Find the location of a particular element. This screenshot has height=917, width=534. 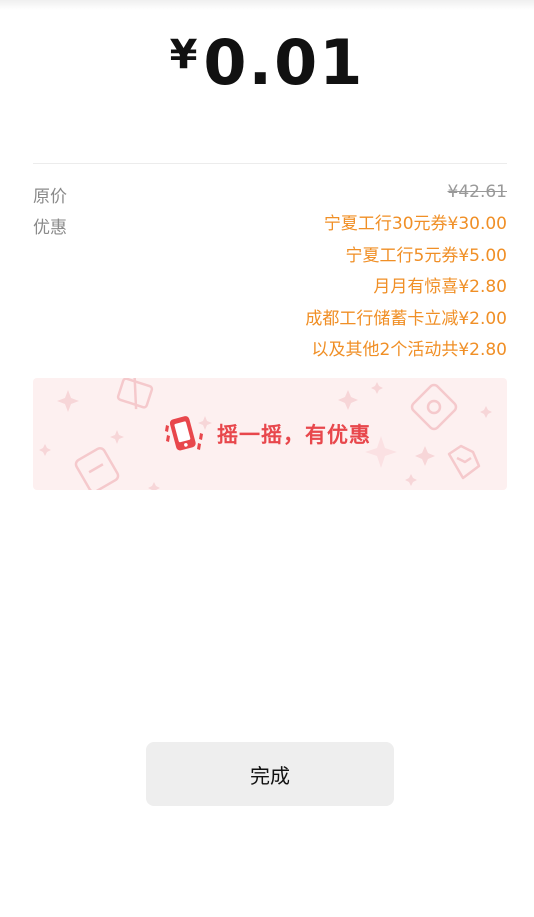

discount-item: 宁夏工行5元券¥5.00 is located at coordinates (426, 255).